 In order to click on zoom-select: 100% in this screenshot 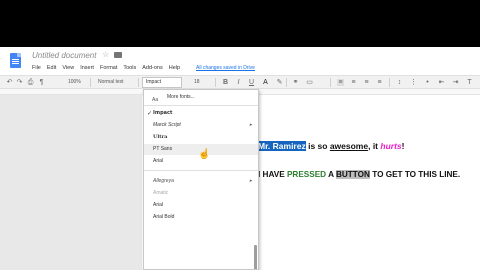, I will do `click(74, 82)`.